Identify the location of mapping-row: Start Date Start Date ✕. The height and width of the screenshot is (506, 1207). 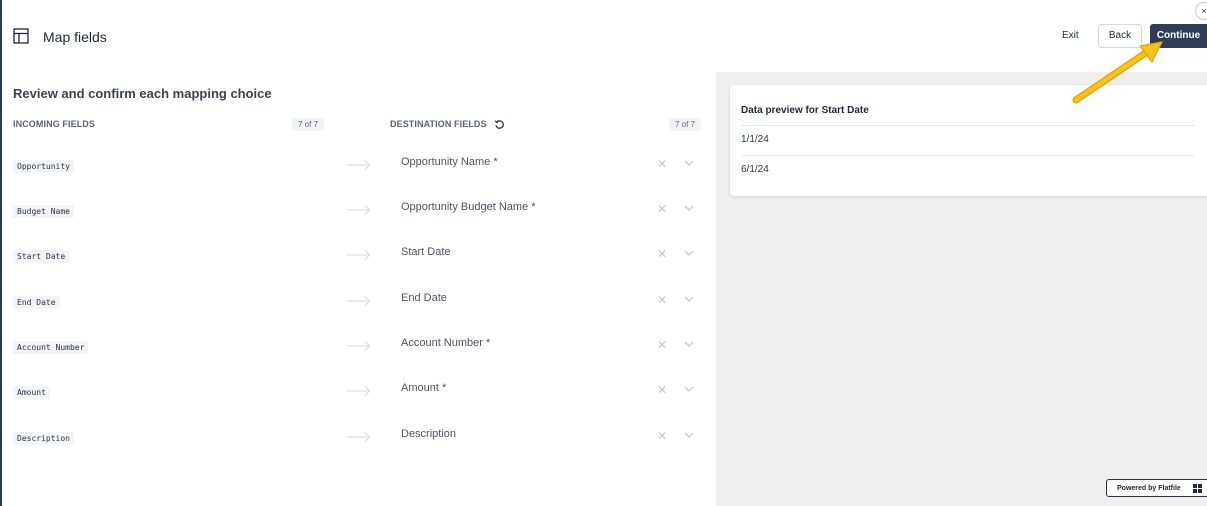
(358, 266).